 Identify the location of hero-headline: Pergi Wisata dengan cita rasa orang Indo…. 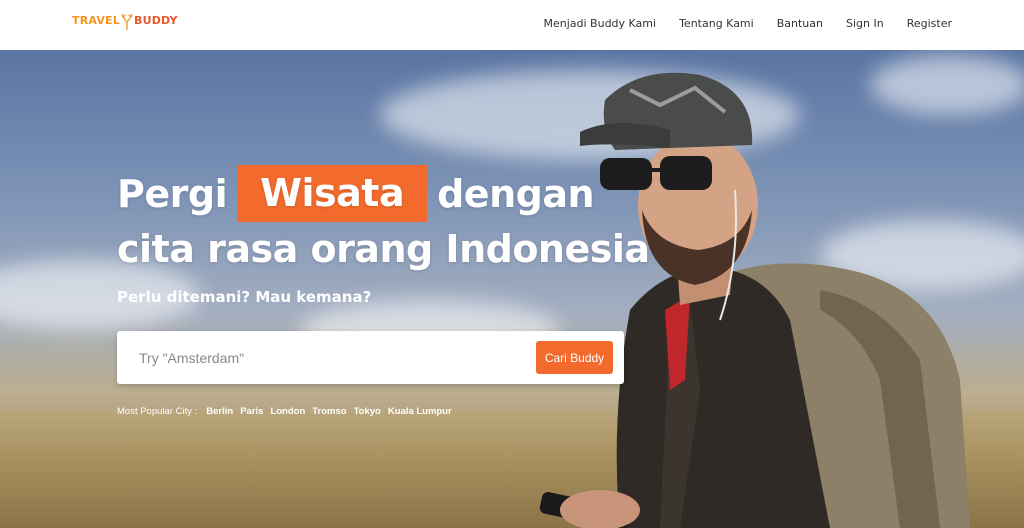
(383, 220).